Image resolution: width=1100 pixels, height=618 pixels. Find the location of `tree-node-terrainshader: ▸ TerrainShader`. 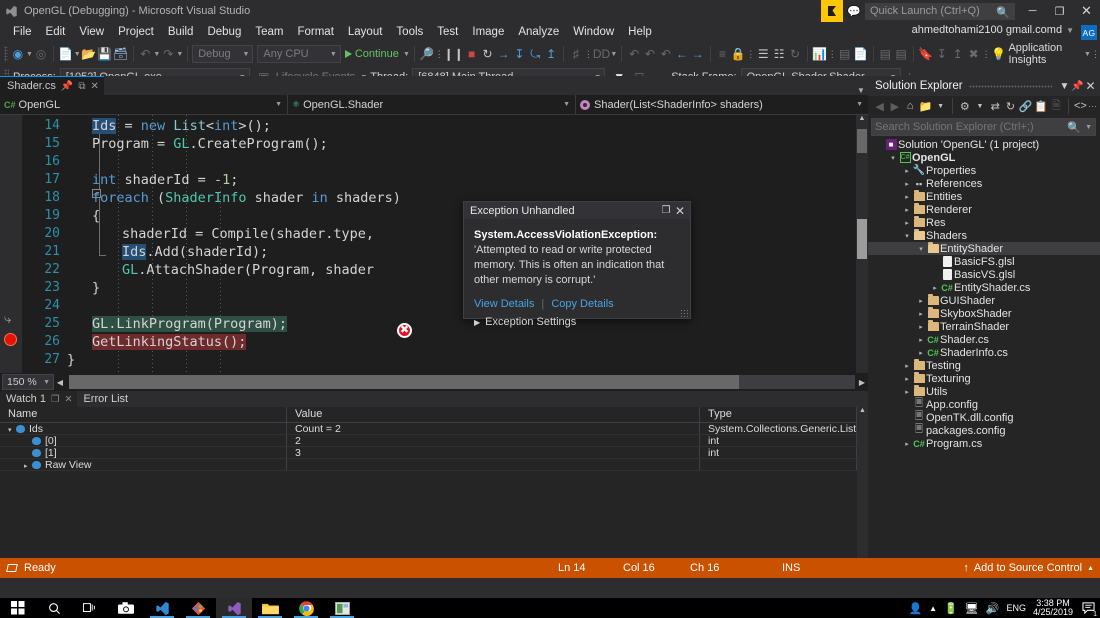

tree-node-terrainshader: ▸ TerrainShader is located at coordinates (984, 326).